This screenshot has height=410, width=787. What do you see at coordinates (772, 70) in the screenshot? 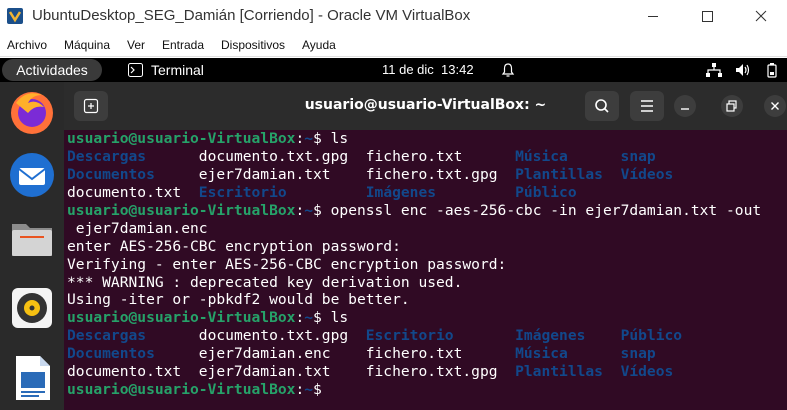
I see `battery-icon` at bounding box center [772, 70].